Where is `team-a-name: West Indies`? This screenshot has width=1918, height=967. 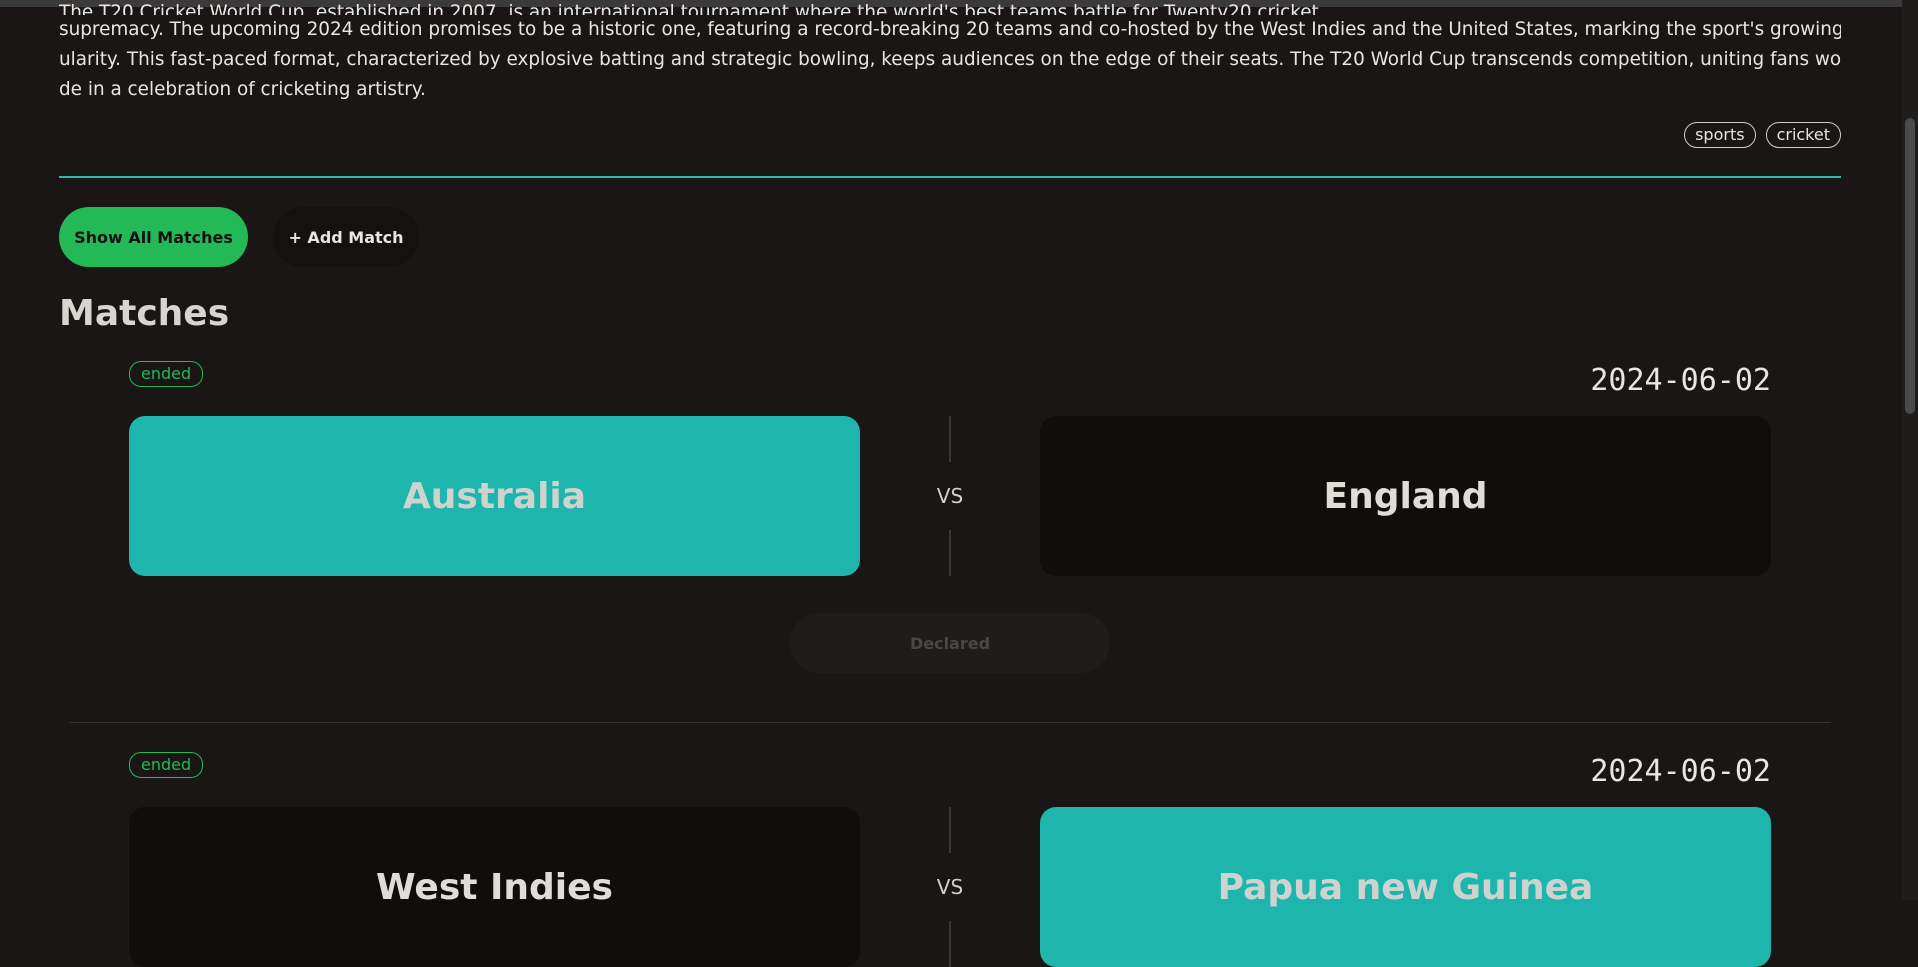 team-a-name: West Indies is located at coordinates (494, 887).